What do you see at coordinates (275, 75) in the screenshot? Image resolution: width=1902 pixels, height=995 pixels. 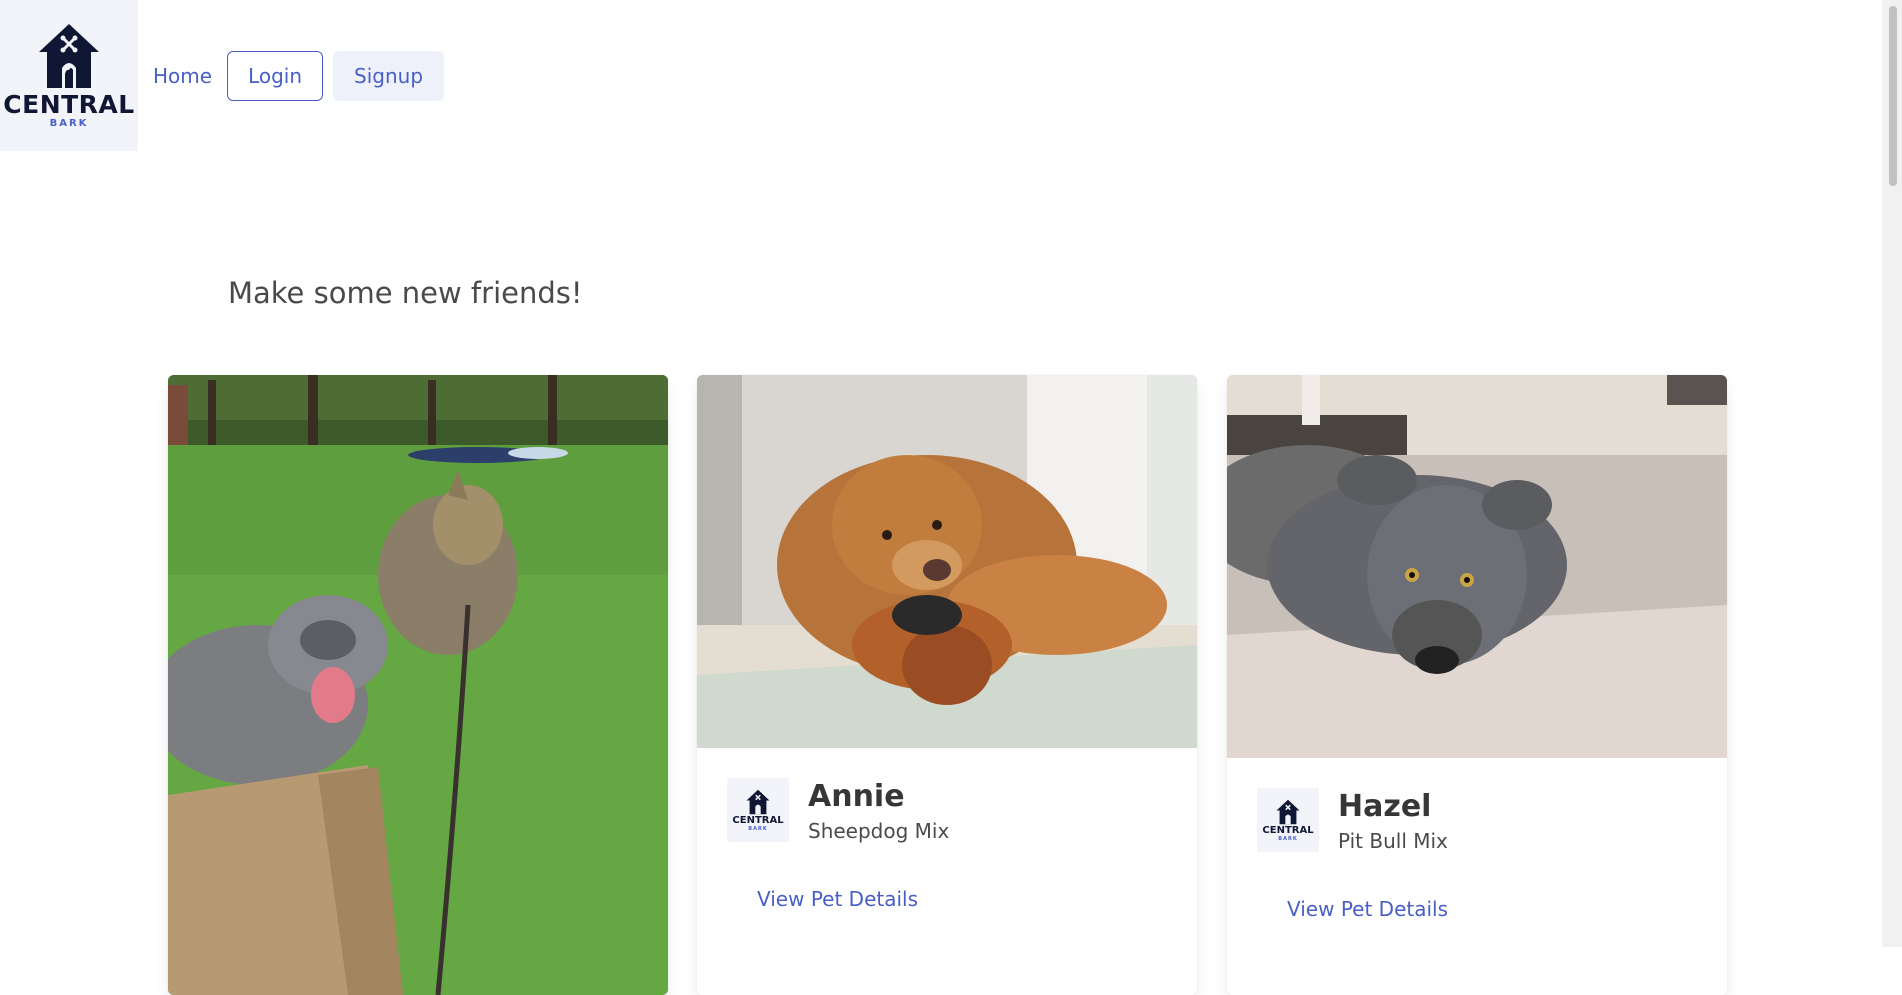 I see `login-button: Login` at bounding box center [275, 75].